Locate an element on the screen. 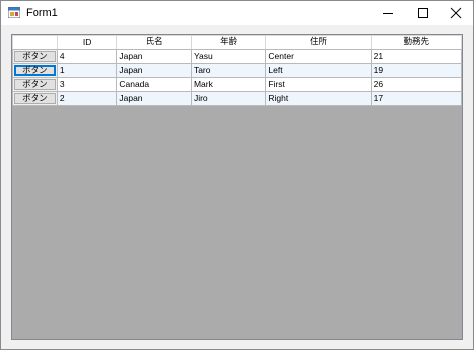  maximize-icon is located at coordinates (423, 13).